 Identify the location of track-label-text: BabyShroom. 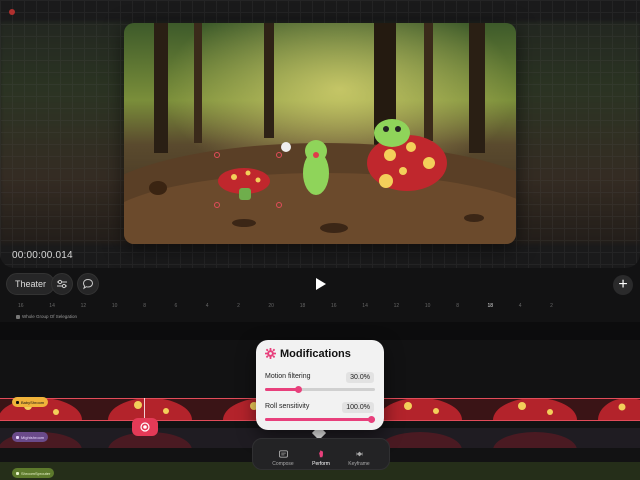
(33, 402).